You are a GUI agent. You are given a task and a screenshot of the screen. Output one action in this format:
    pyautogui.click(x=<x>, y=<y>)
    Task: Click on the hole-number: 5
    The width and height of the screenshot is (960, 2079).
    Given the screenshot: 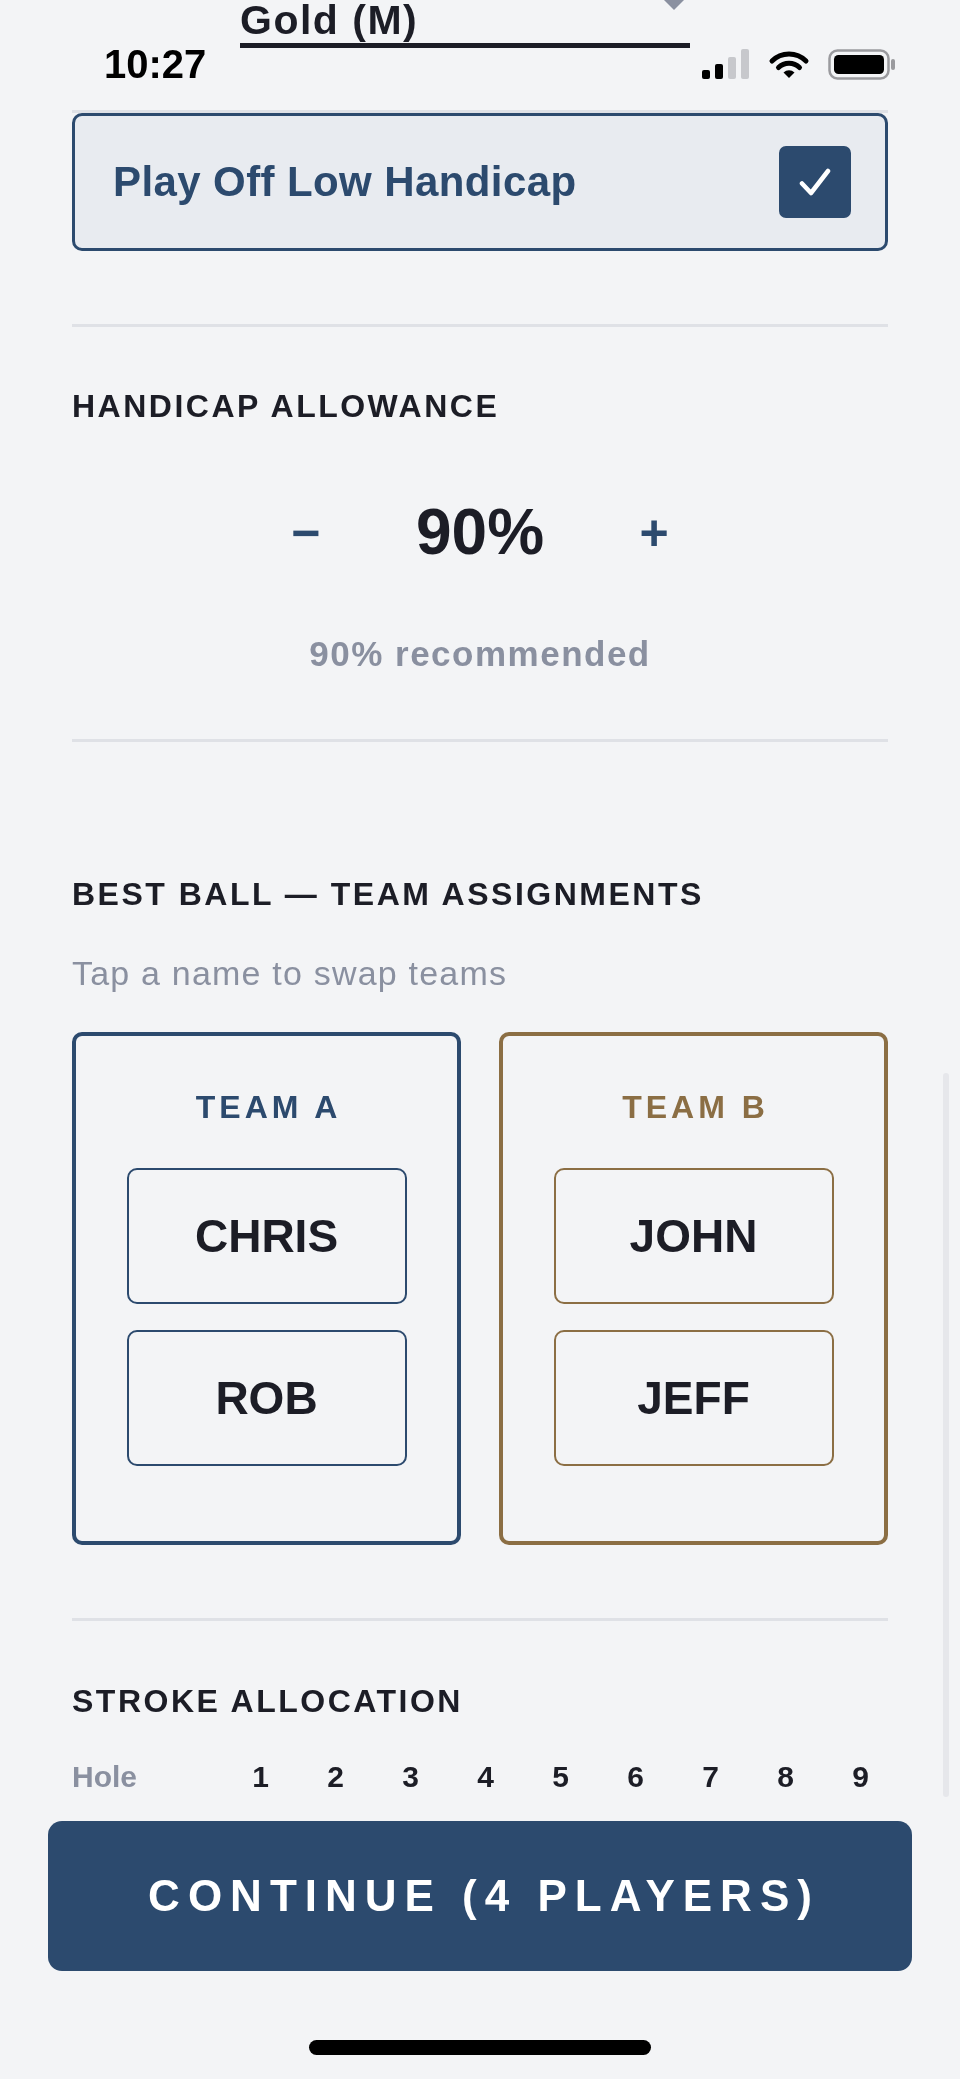 What is the action you would take?
    pyautogui.click(x=560, y=1777)
    